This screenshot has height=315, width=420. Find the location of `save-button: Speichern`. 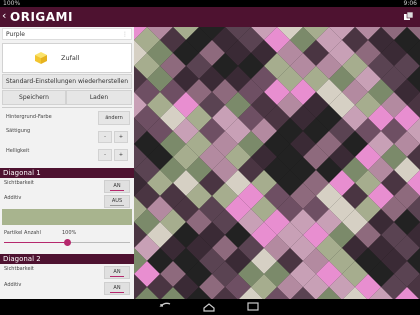

save-button: Speichern is located at coordinates (34, 97).